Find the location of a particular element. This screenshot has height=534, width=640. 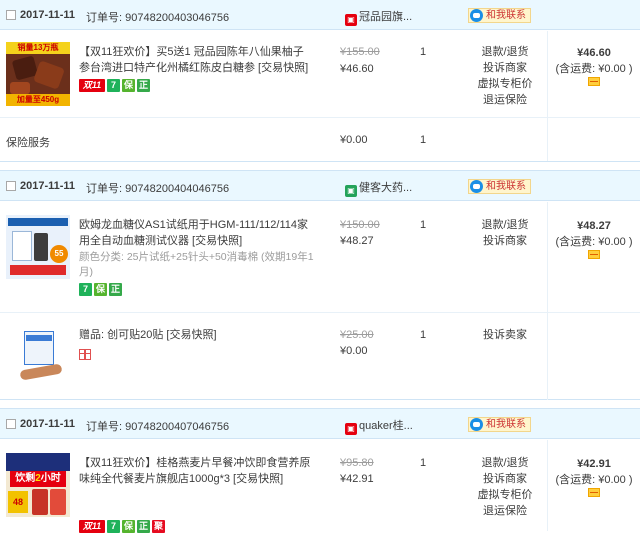

service-tags: 双11 7 保正聚 is located at coordinates (123, 527).